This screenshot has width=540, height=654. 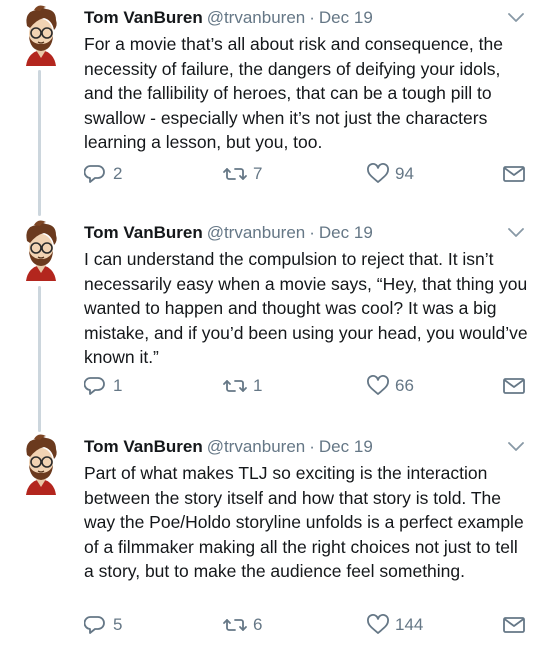 I want to click on reply-button: 5, so click(x=103, y=625).